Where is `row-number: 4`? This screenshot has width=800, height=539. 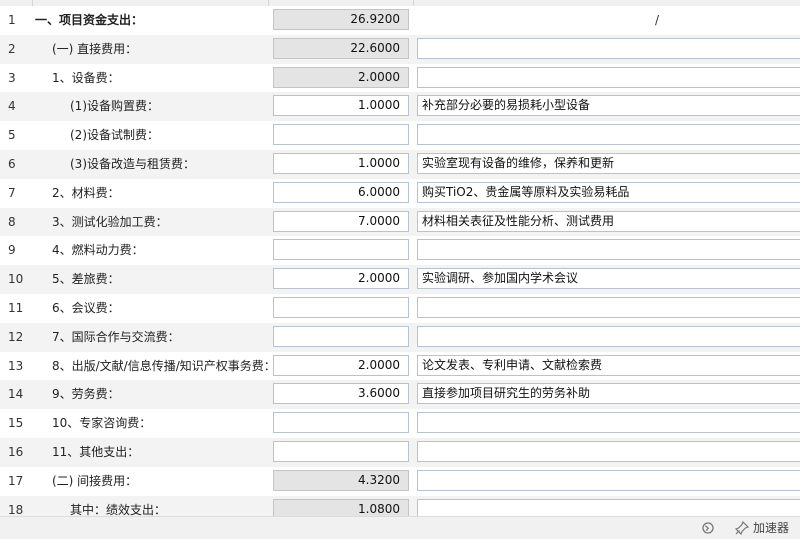
row-number: 4 is located at coordinates (12, 106).